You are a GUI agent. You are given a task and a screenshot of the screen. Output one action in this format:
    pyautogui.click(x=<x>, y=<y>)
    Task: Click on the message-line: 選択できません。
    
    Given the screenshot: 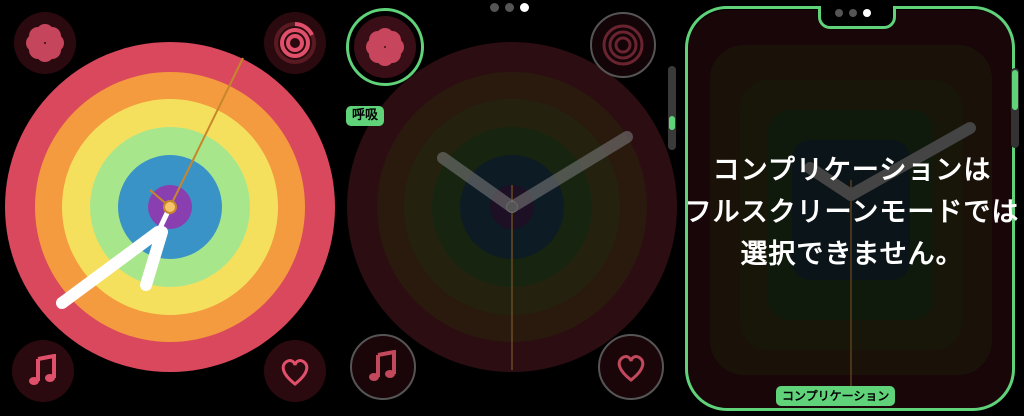 What is the action you would take?
    pyautogui.click(x=852, y=254)
    